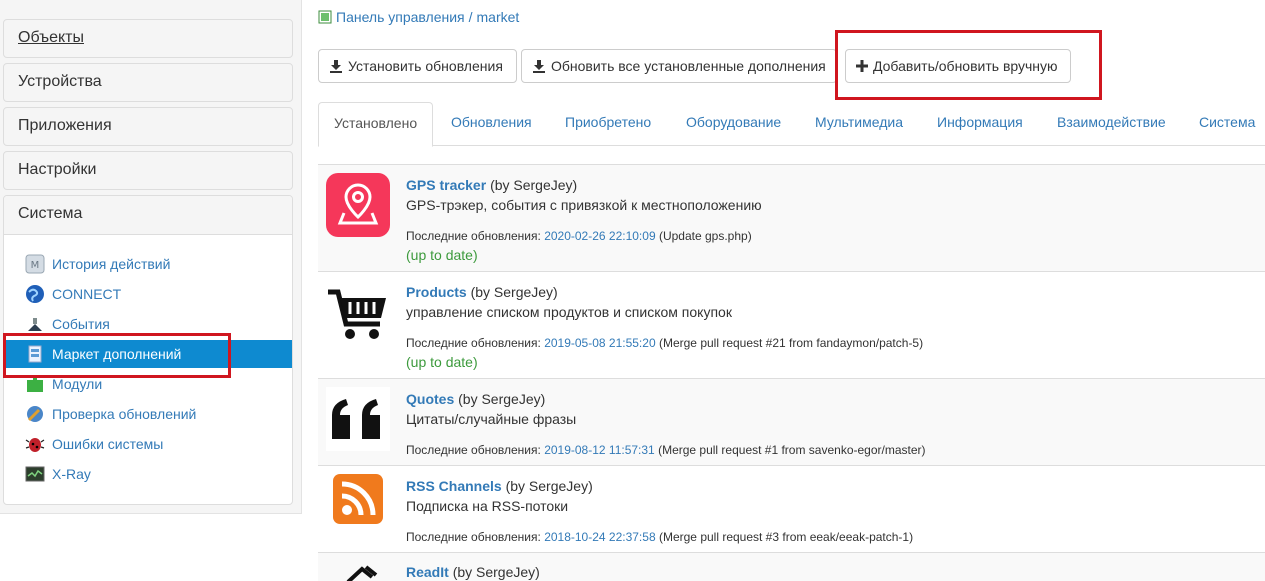 The width and height of the screenshot is (1265, 581). Describe the element at coordinates (454, 486) in the screenshot. I see `plugin-name-link: RSS Channels` at that location.